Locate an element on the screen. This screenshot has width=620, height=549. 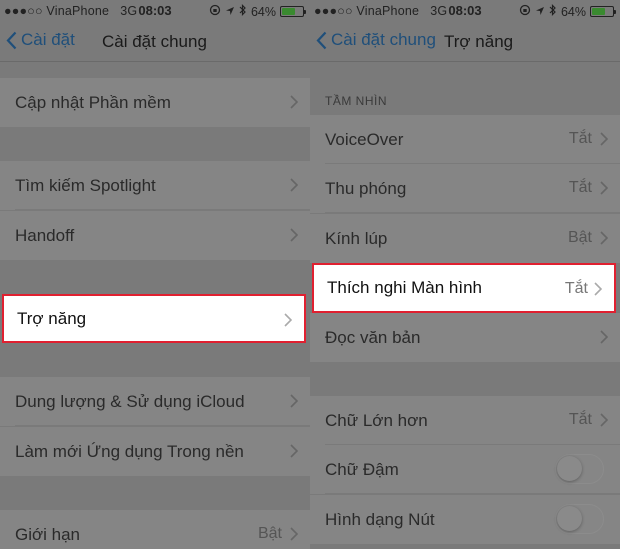
list-item-larger-text: Chữ Lớn hơn Tắt is located at coordinates (465, 420).